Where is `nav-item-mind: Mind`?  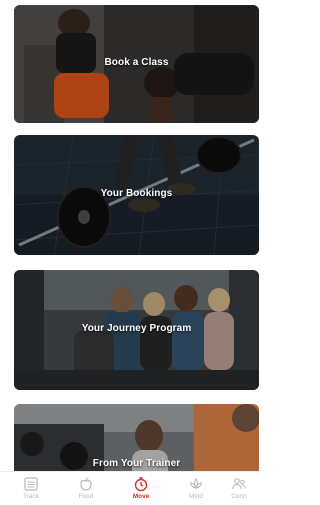
nav-item-mind: Mind is located at coordinates (196, 488).